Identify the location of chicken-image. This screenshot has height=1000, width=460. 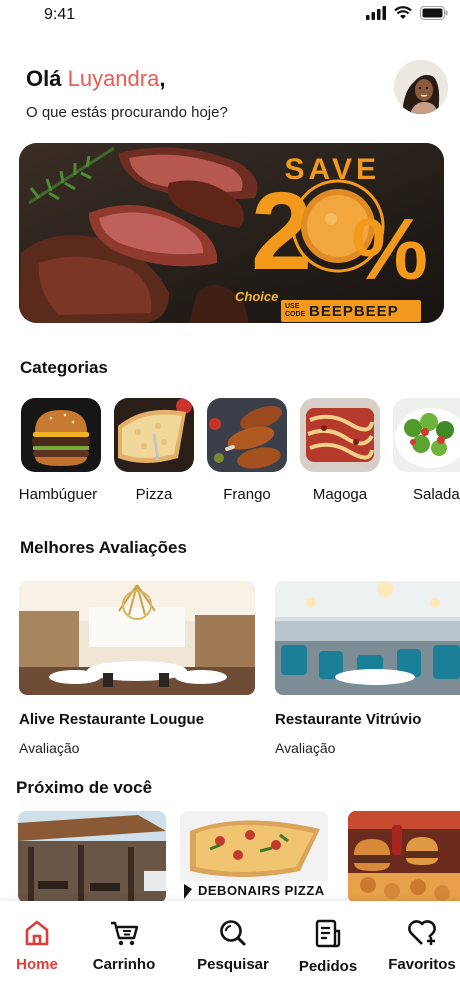
(247, 435).